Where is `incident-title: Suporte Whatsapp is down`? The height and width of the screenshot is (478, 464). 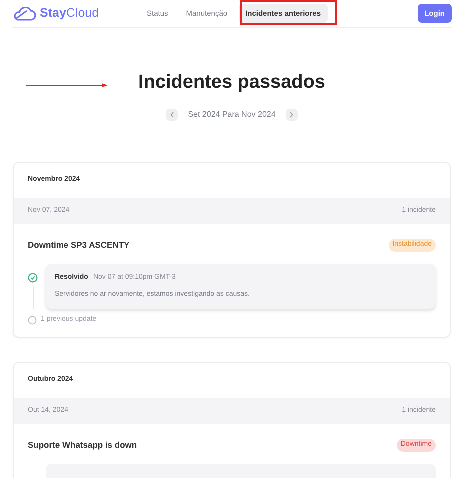 incident-title: Suporte Whatsapp is down is located at coordinates (83, 445).